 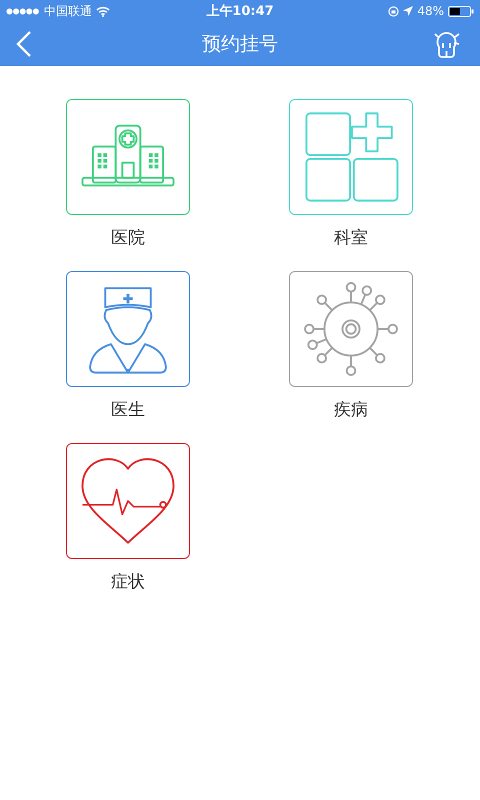 What do you see at coordinates (128, 410) in the screenshot?
I see `tile-label: 医生` at bounding box center [128, 410].